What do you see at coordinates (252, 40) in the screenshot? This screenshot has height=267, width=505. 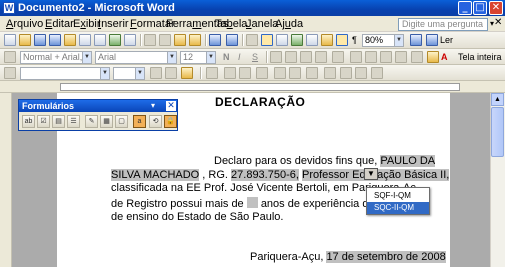 I see `hyperlink-icon` at bounding box center [252, 40].